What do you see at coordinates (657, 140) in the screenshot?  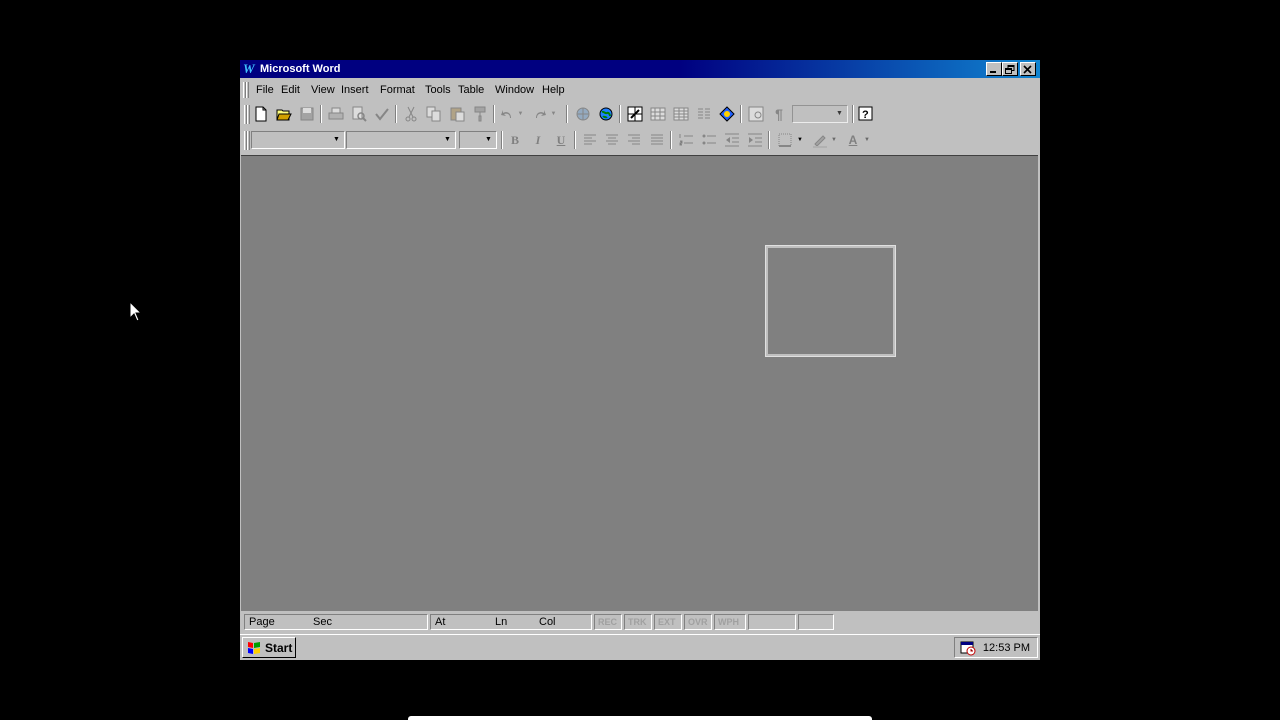 I see `justify-button` at bounding box center [657, 140].